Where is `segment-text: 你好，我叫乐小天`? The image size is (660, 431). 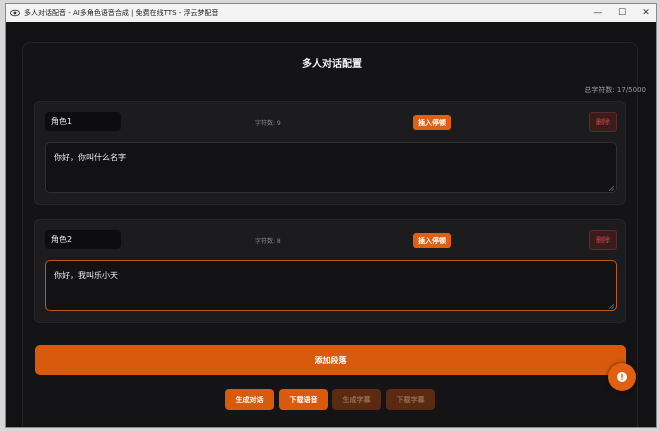
segment-text: 你好，我叫乐小天 is located at coordinates (86, 275).